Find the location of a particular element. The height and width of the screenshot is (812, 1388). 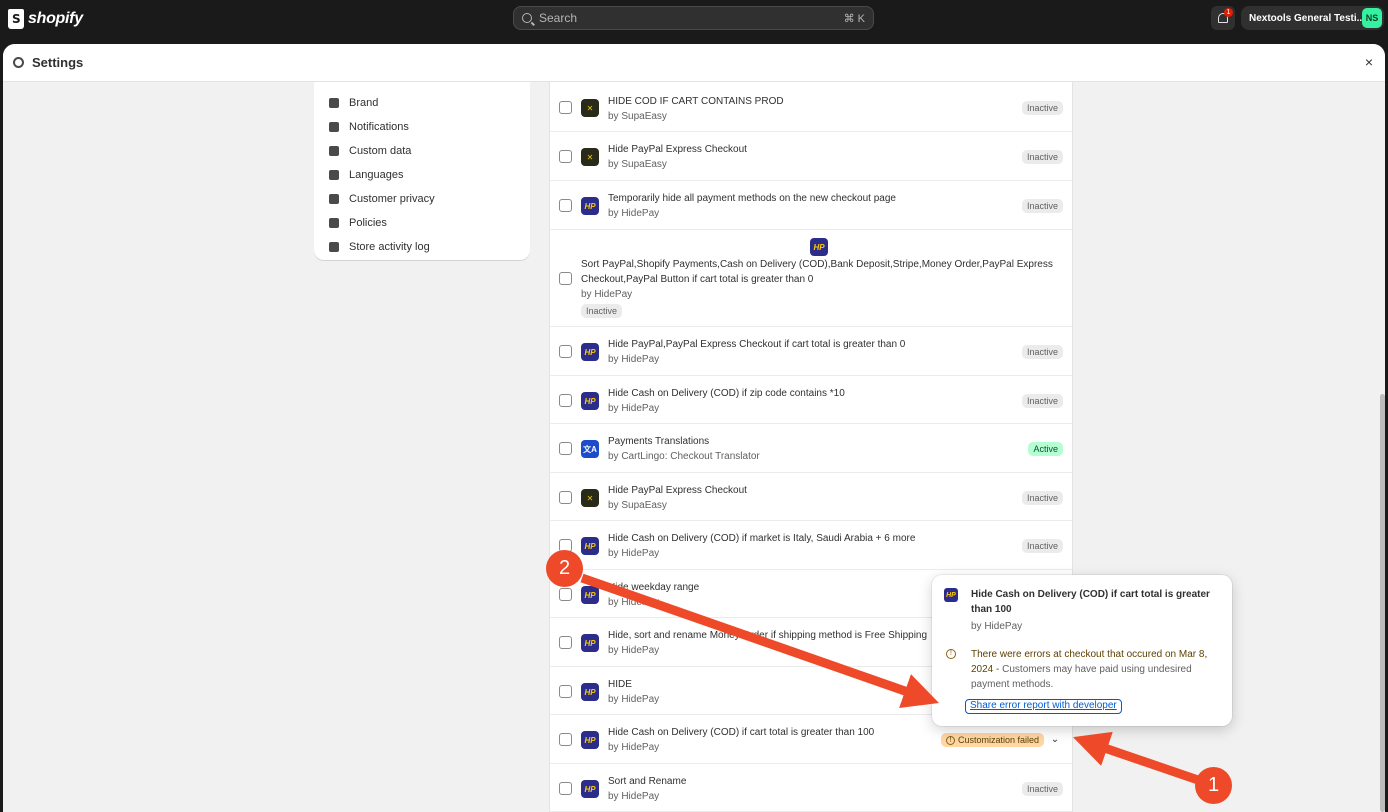

scrollbar-thumb is located at coordinates (1382, 603).